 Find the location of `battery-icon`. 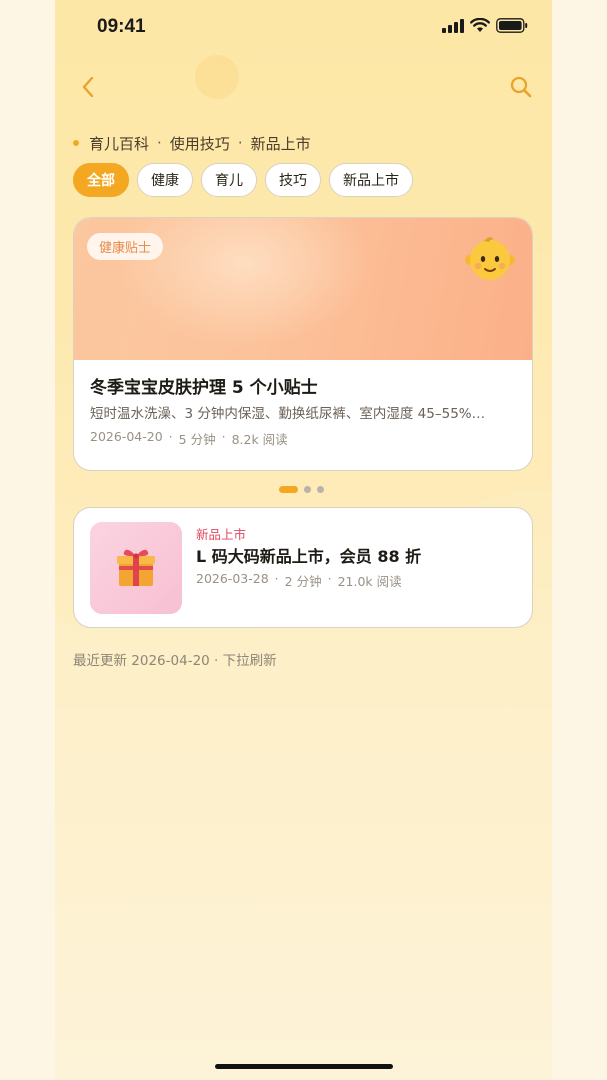

battery-icon is located at coordinates (512, 25).